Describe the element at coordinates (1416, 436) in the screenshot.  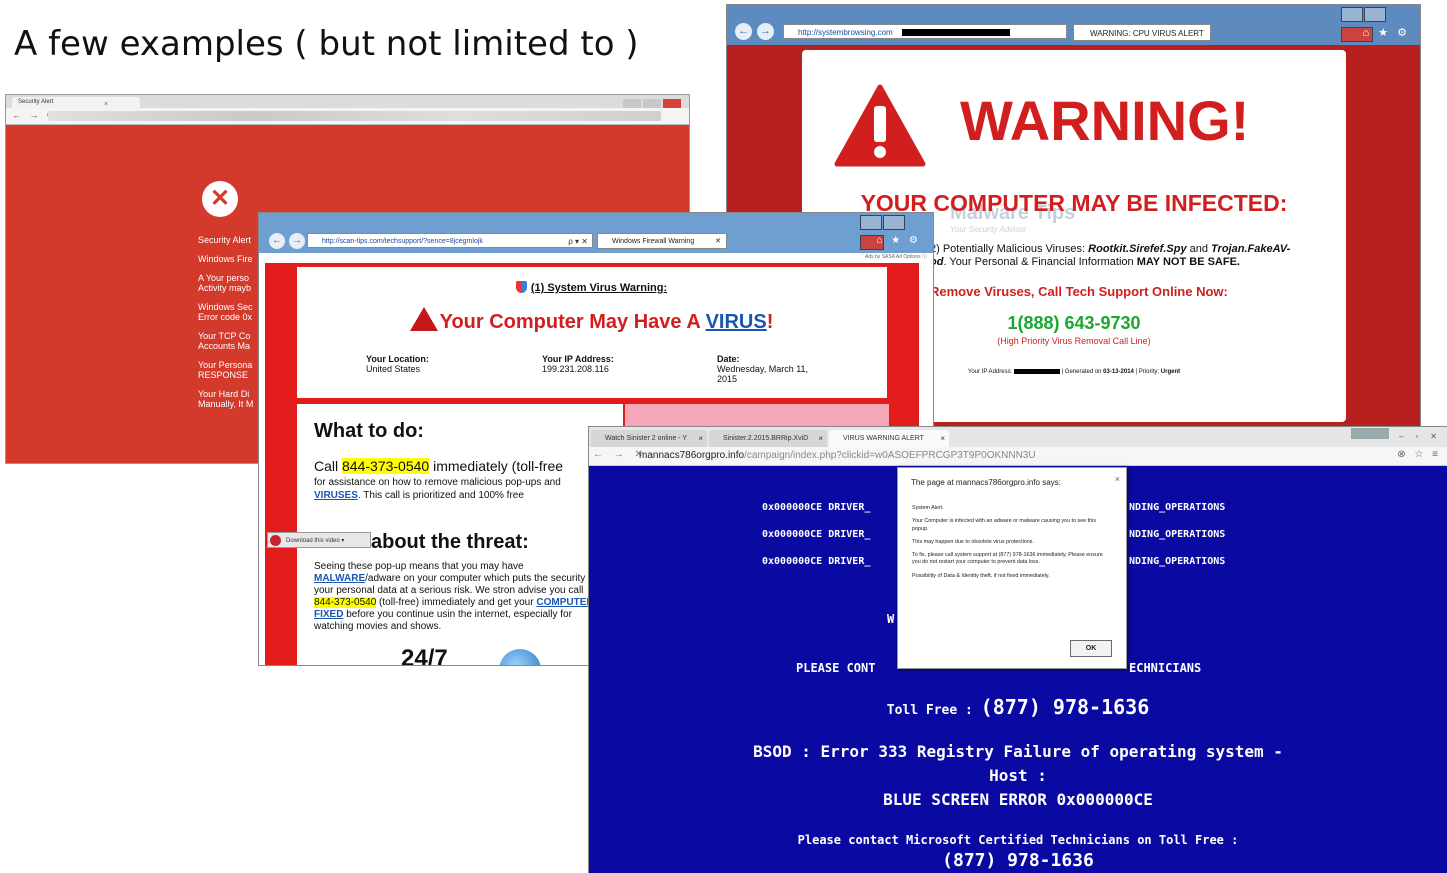
I see `maximize-button: ▫` at that location.